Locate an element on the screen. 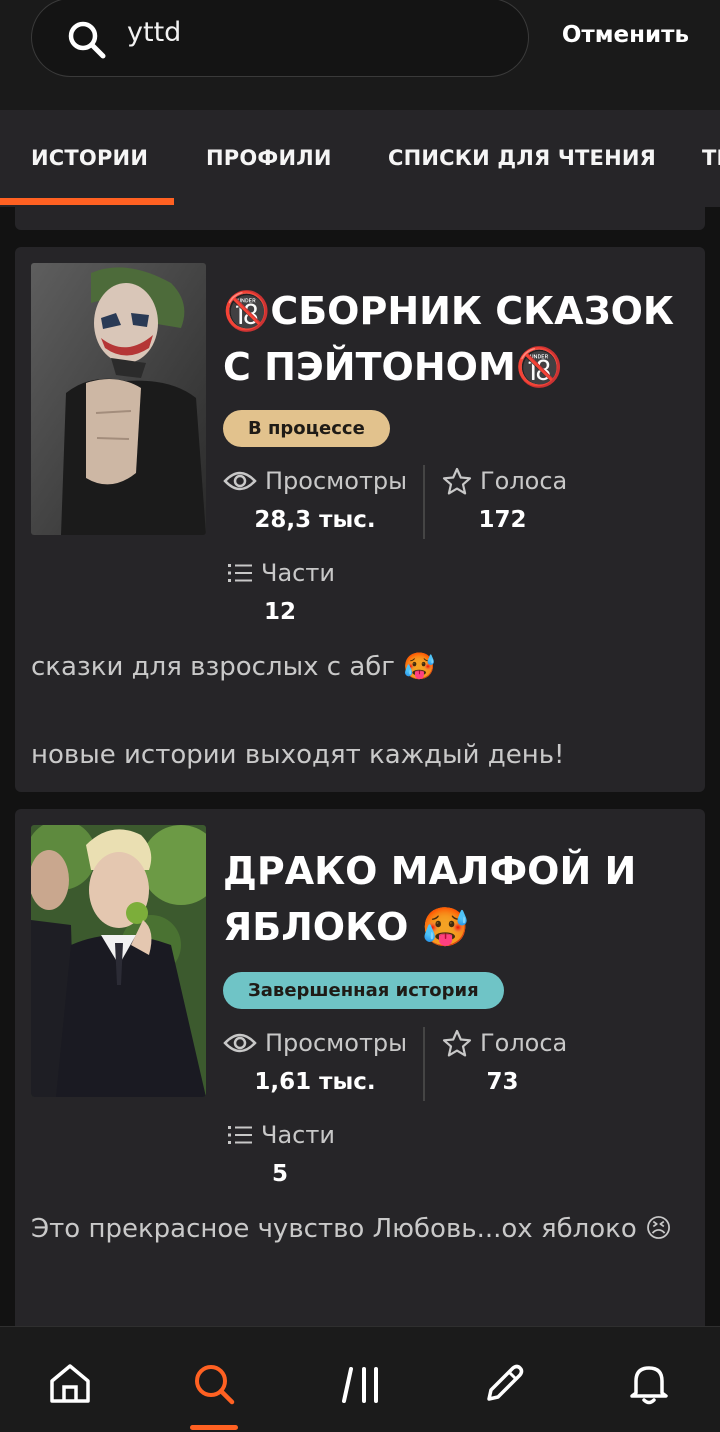 The height and width of the screenshot is (1432, 720). parts-count: 12 is located at coordinates (279, 612).